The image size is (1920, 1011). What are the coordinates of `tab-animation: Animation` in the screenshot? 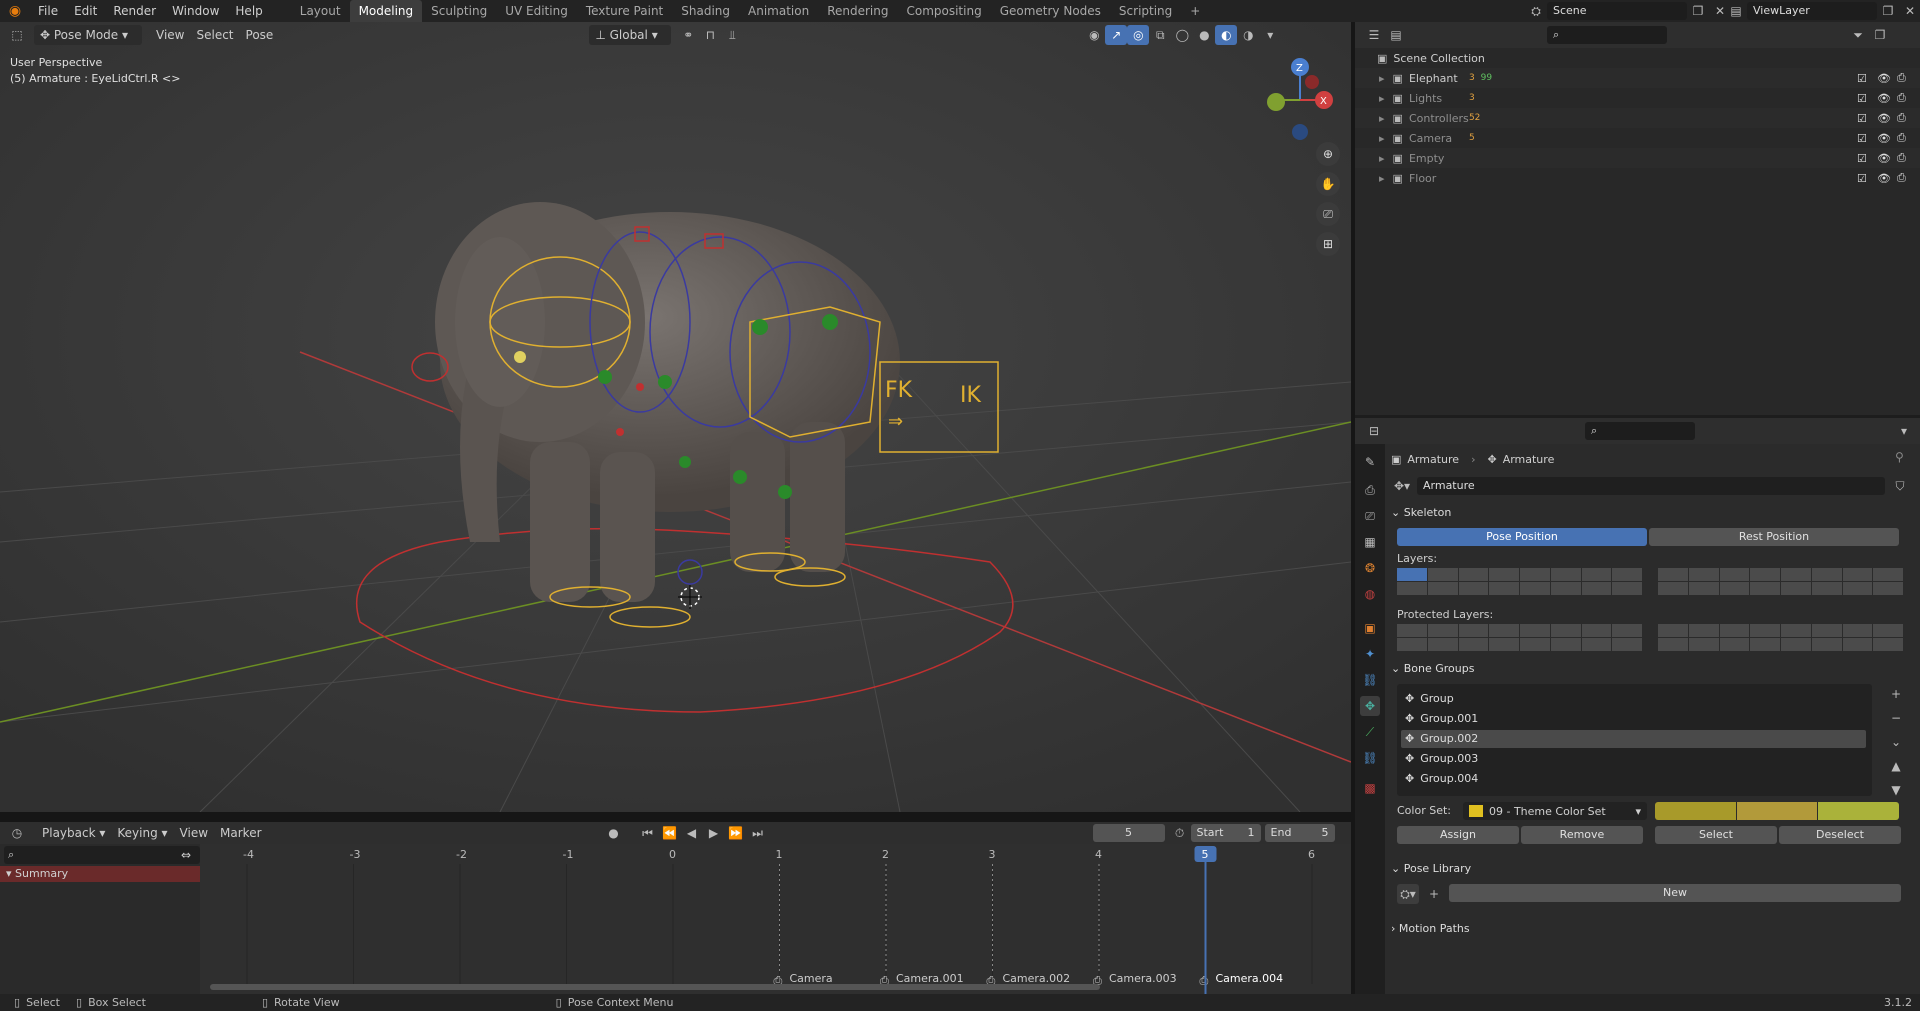 It's located at (778, 11).